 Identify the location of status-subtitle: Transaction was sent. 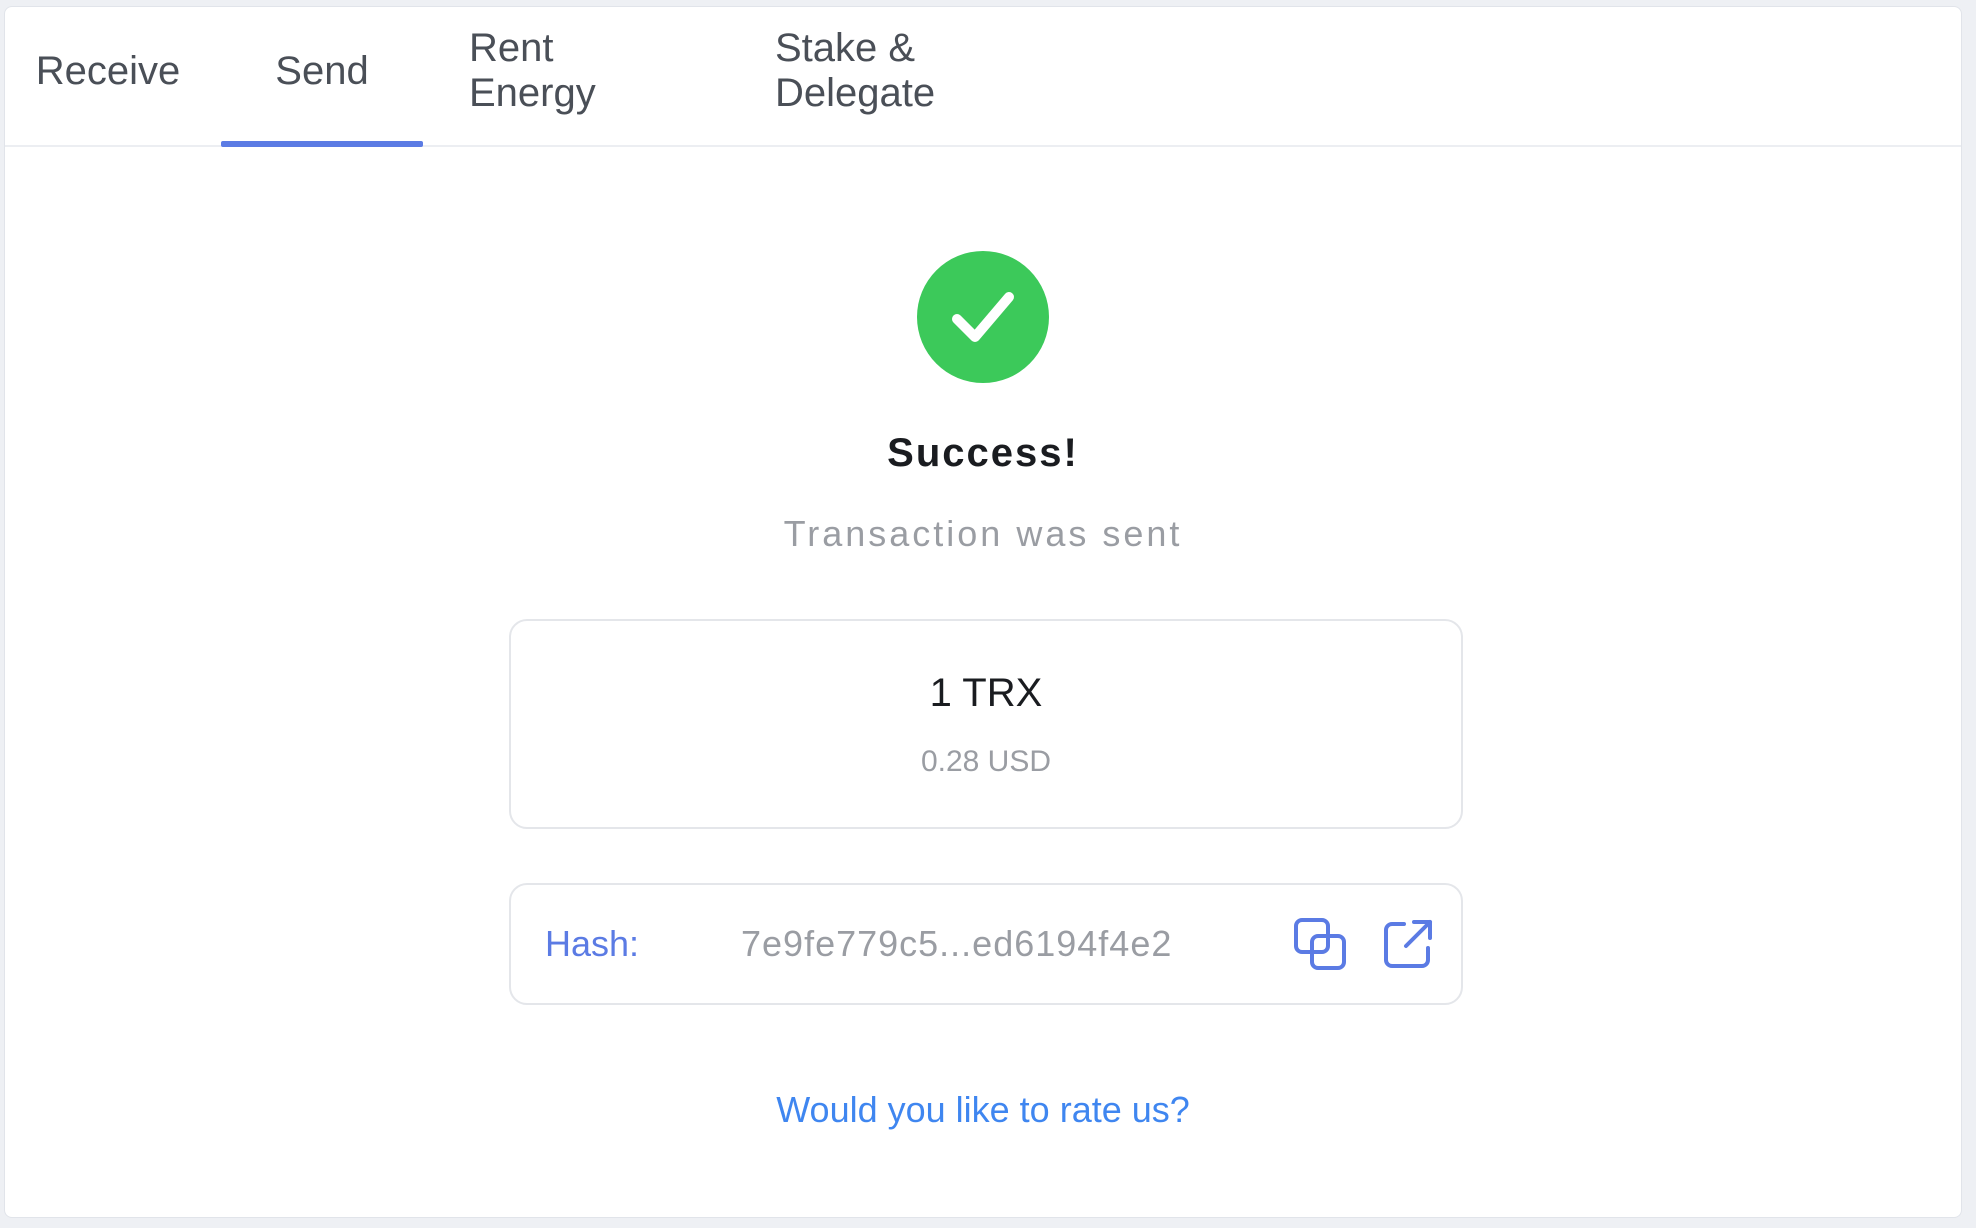
(983, 533).